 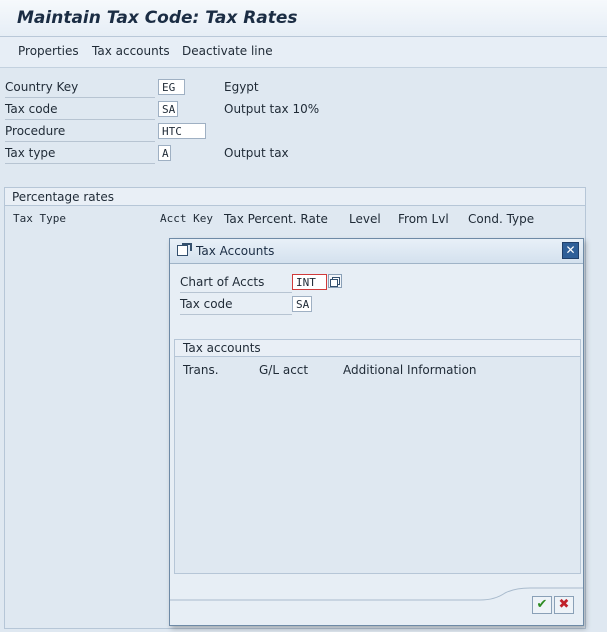 What do you see at coordinates (303, 52) in the screenshot?
I see `application-toolbar: Properties Tax accounts Deactivate line` at bounding box center [303, 52].